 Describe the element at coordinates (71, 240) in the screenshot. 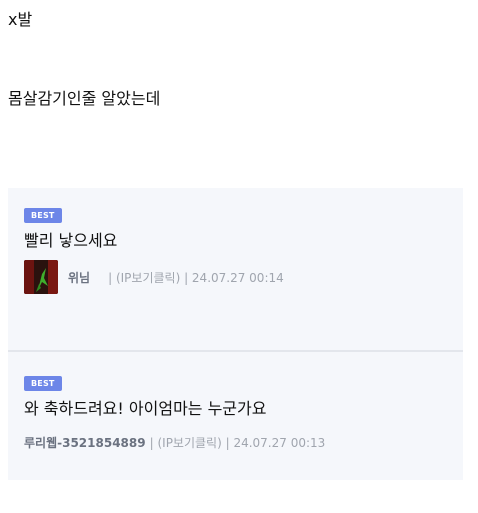

I see `comment-text: 빨리 낳으세요` at that location.